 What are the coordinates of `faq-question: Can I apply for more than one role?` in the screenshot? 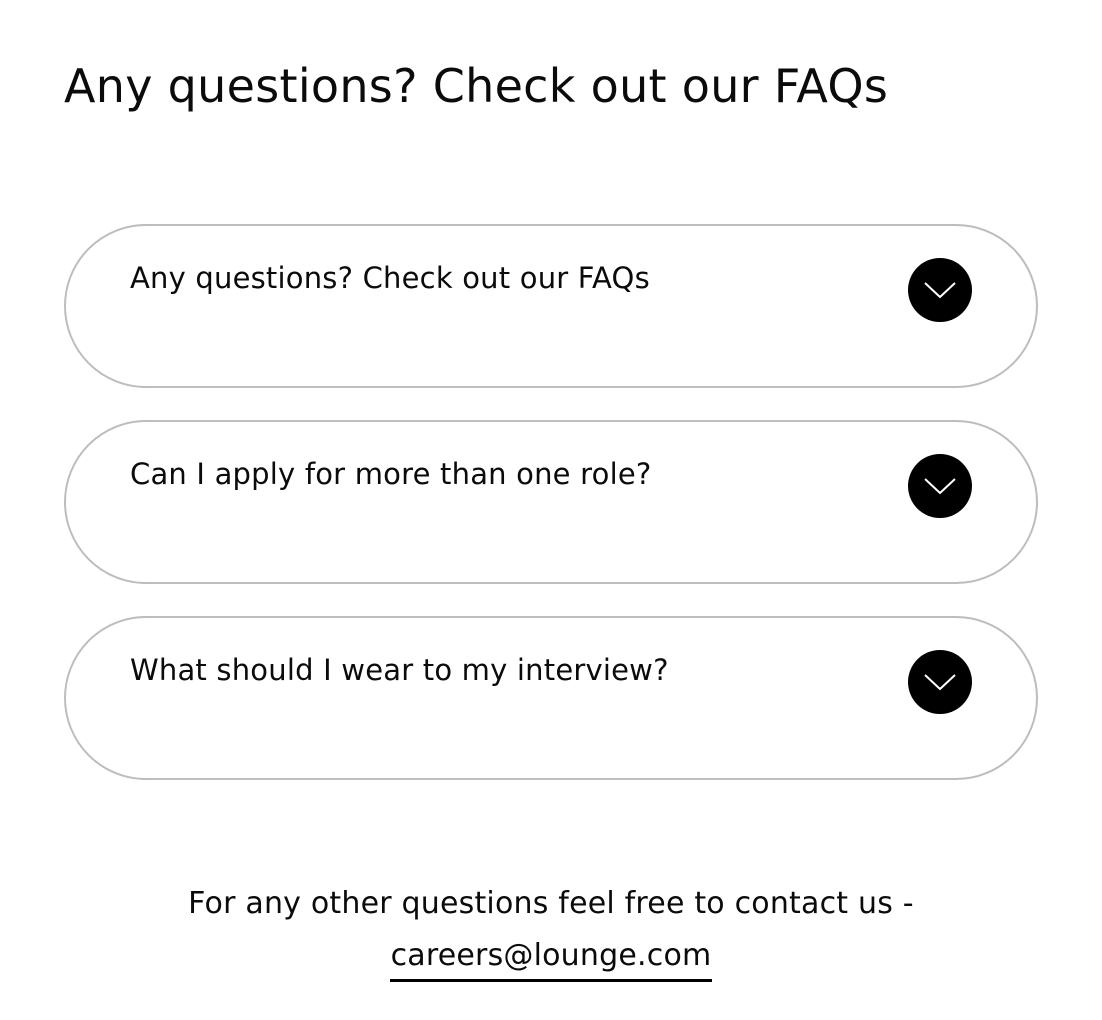 It's located at (391, 474).